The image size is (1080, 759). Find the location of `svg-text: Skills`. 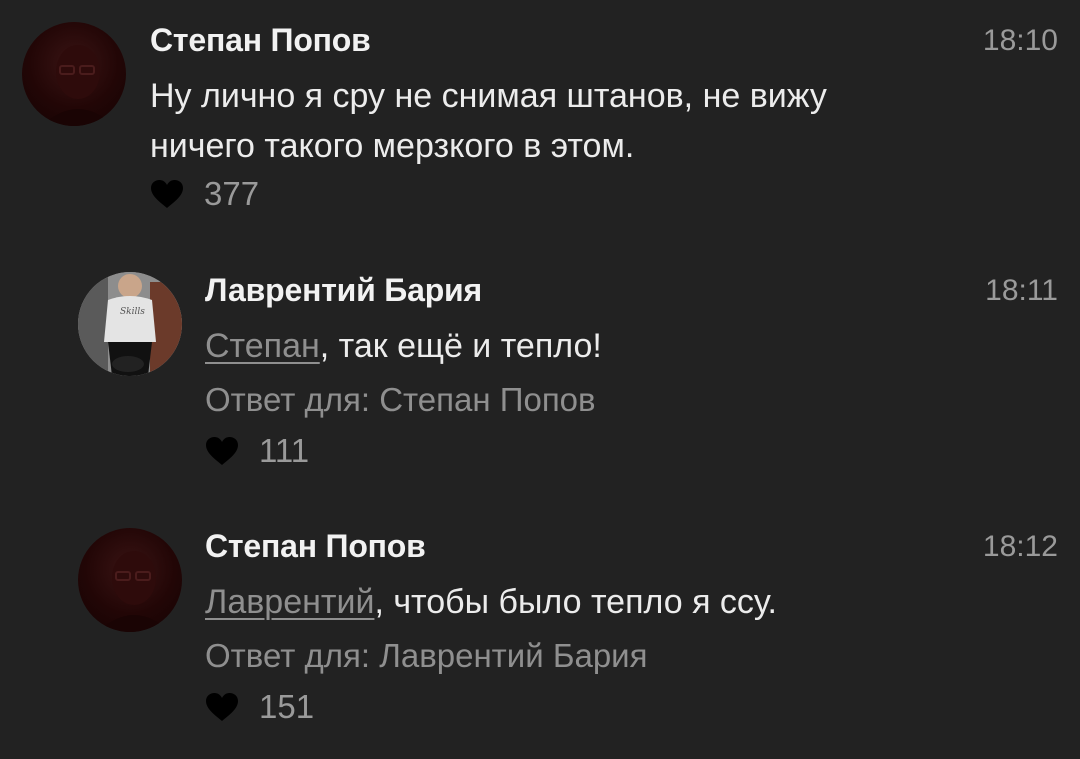

svg-text: Skills is located at coordinates (132, 312).